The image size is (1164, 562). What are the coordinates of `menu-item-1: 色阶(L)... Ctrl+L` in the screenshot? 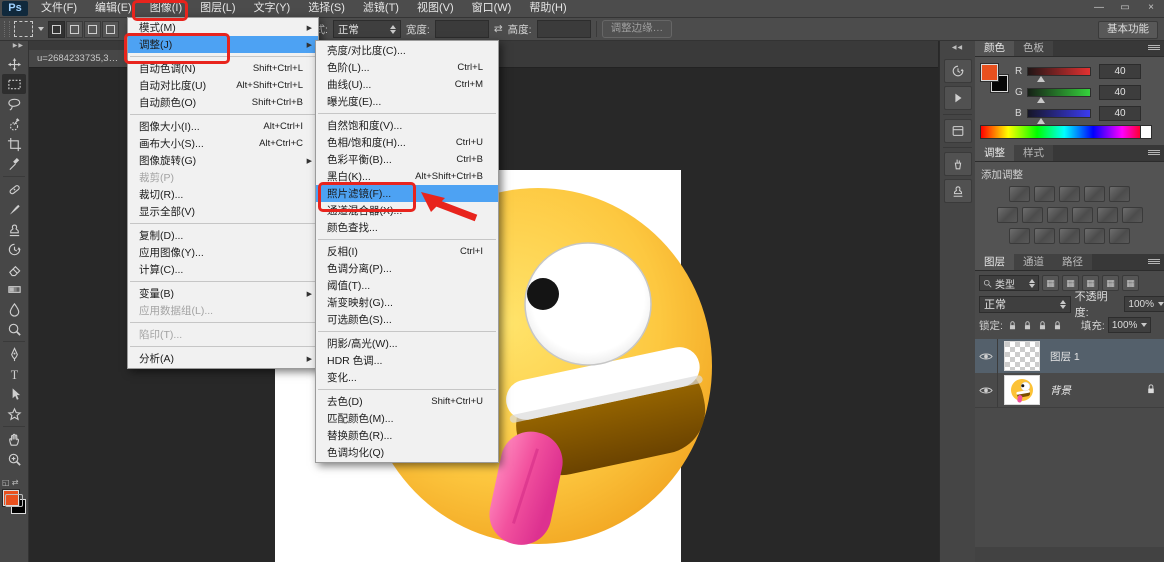 It's located at (407, 67).